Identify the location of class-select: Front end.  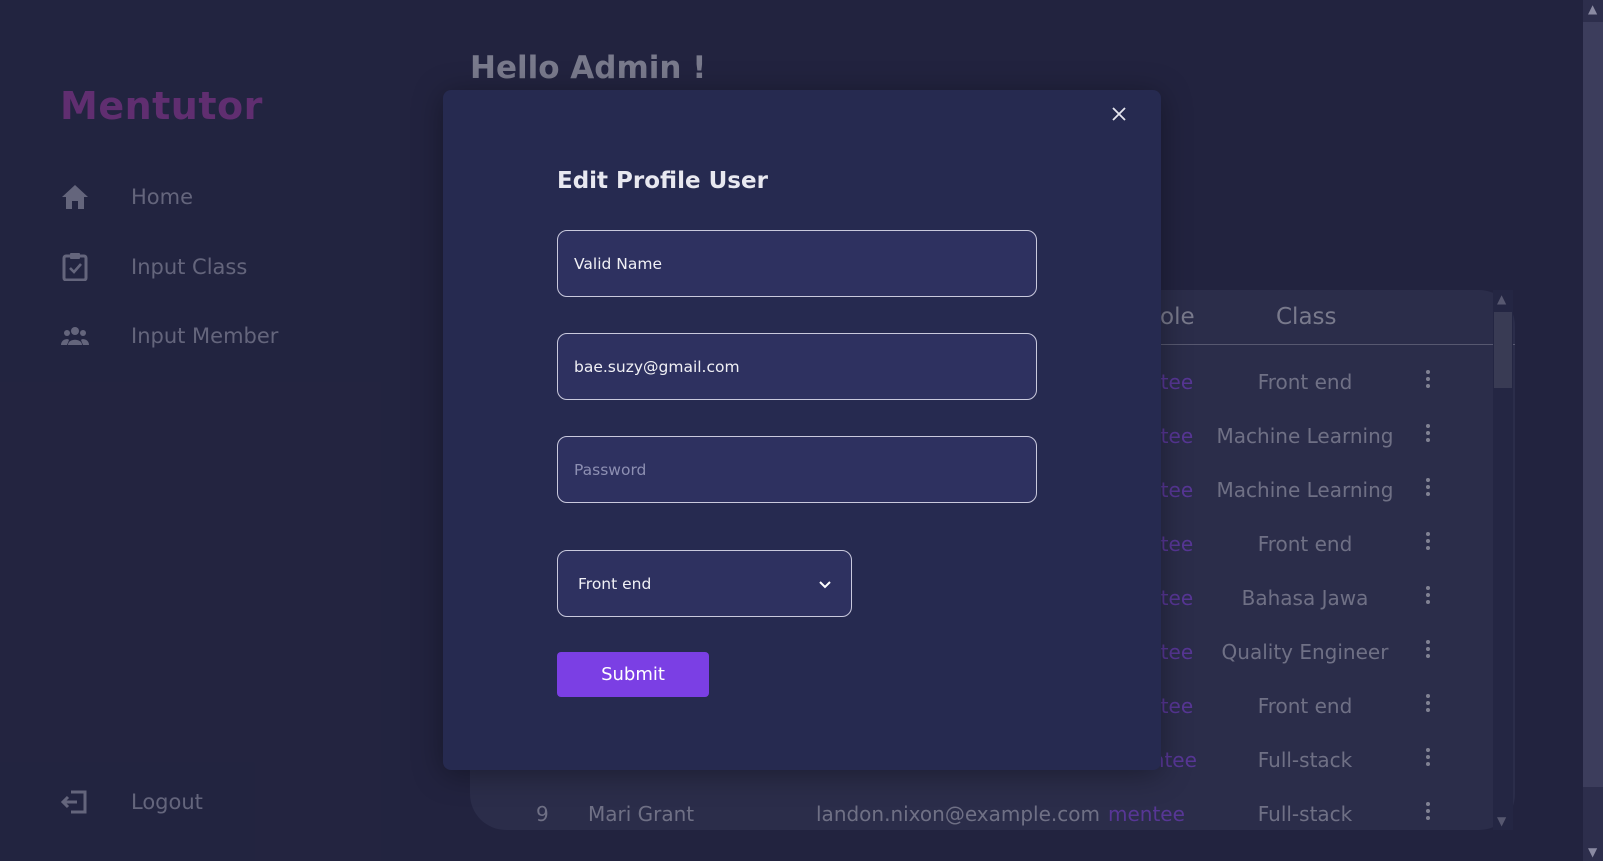
(704, 583).